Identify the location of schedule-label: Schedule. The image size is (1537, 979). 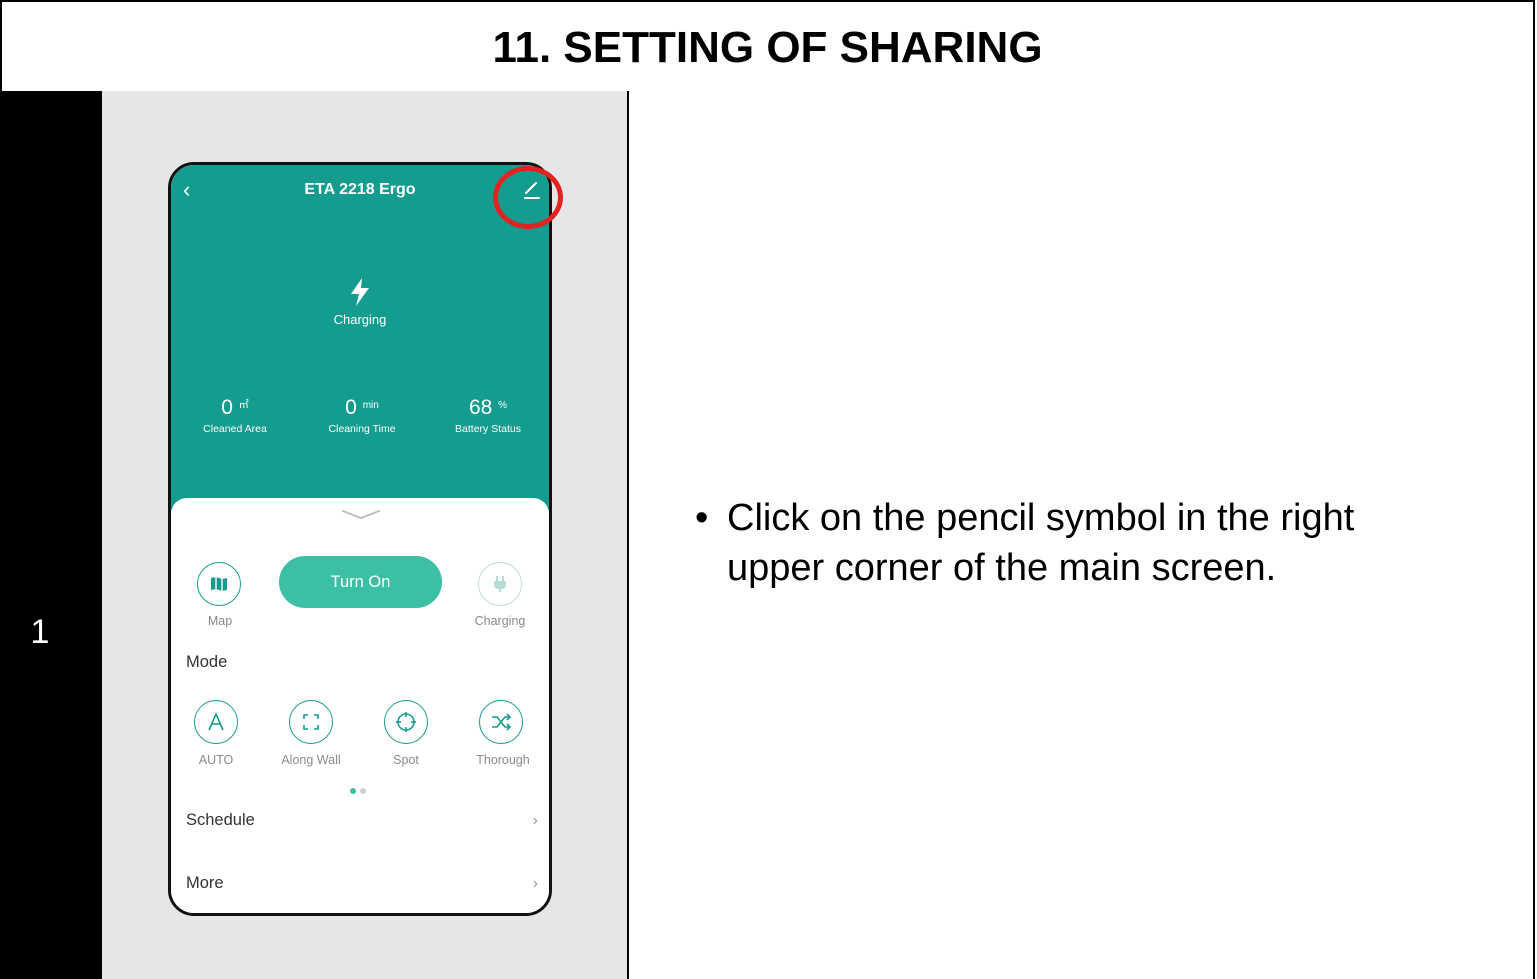
(220, 820).